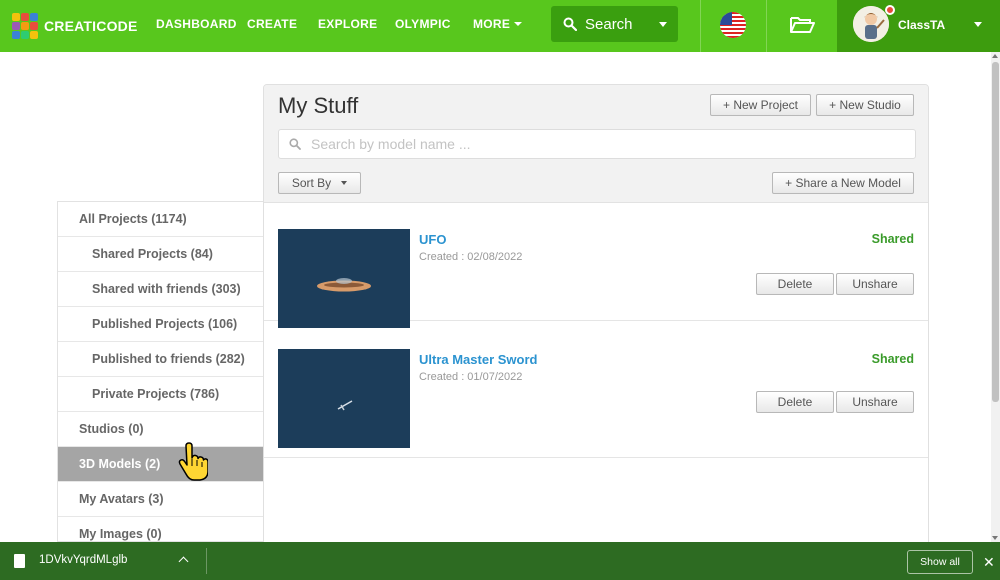  Describe the element at coordinates (196, 24) in the screenshot. I see `nav-dashboard: DASHBOARD` at that location.